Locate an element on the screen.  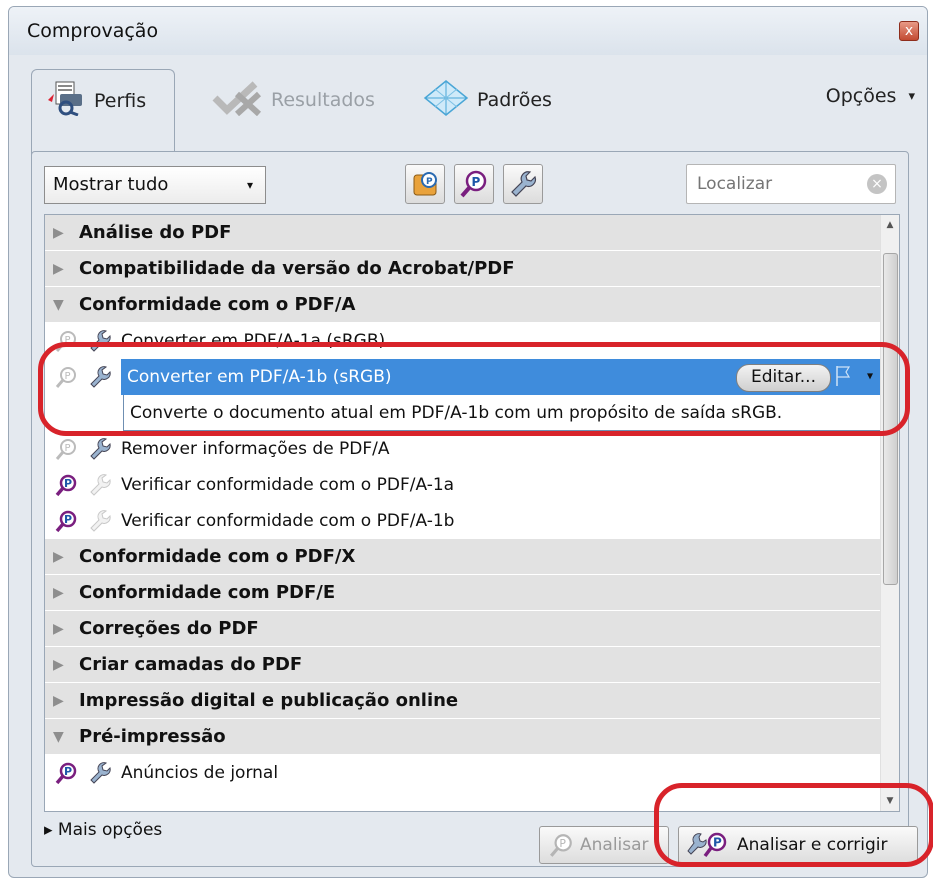
profiles-toolbar: Mostrar tudo ▾ P P Localizar × is located at coordinates (470, 184).